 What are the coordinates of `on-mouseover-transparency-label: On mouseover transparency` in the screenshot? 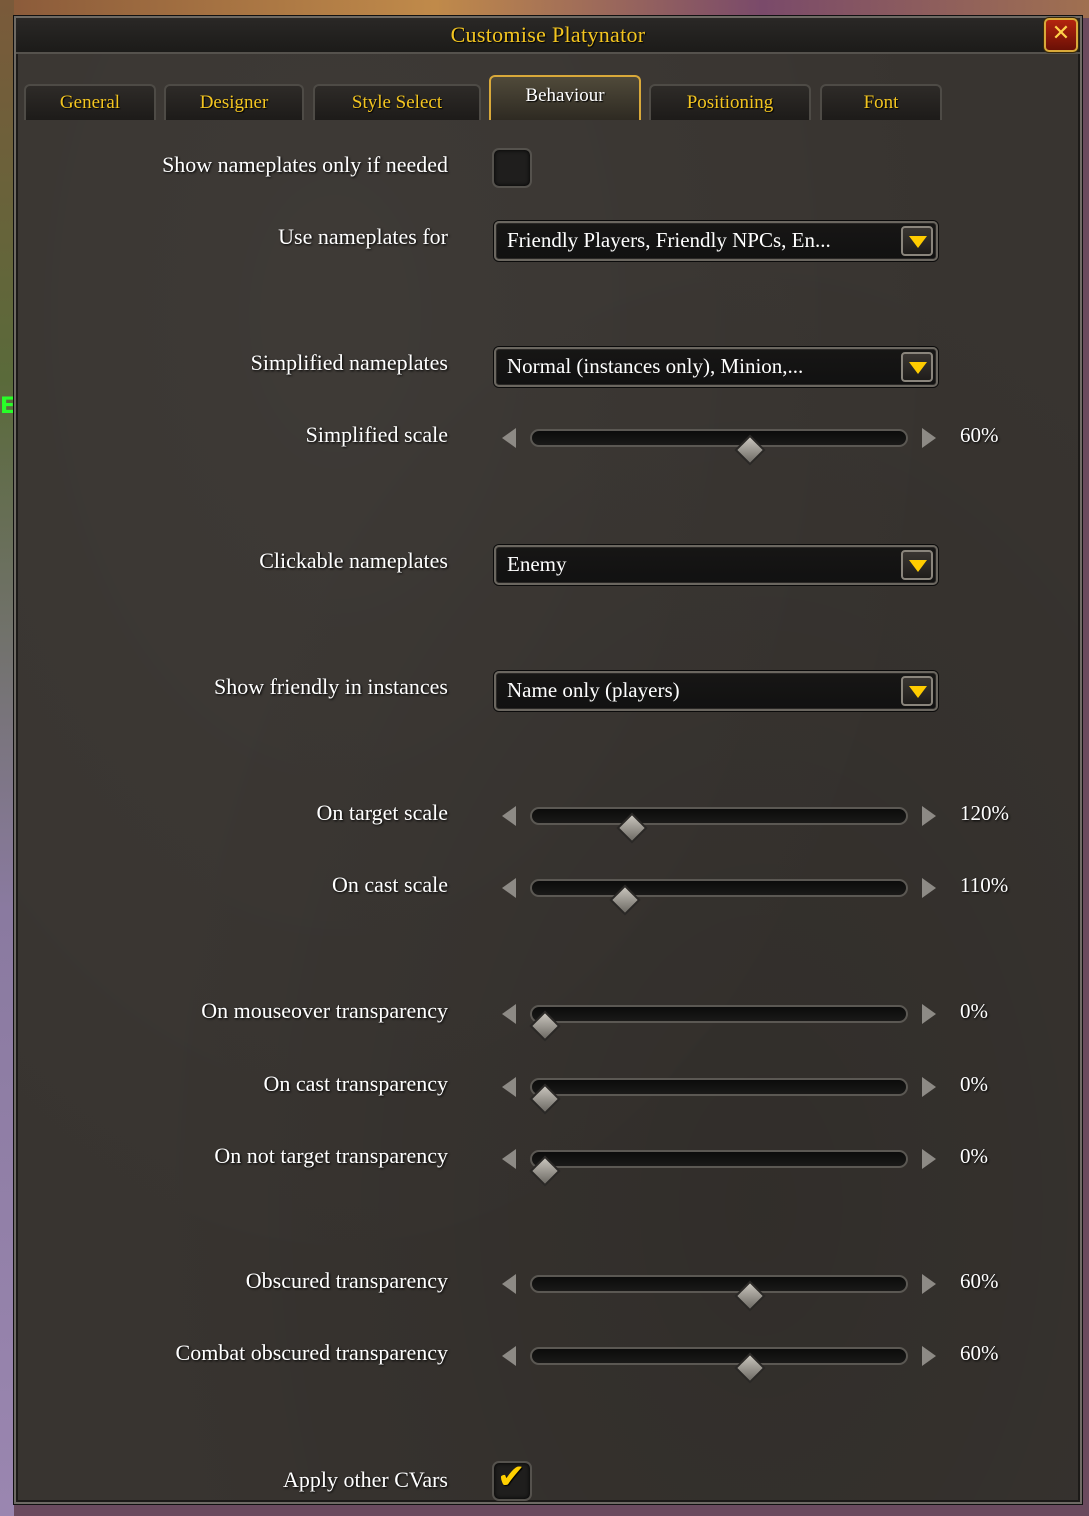 It's located at (324, 1010).